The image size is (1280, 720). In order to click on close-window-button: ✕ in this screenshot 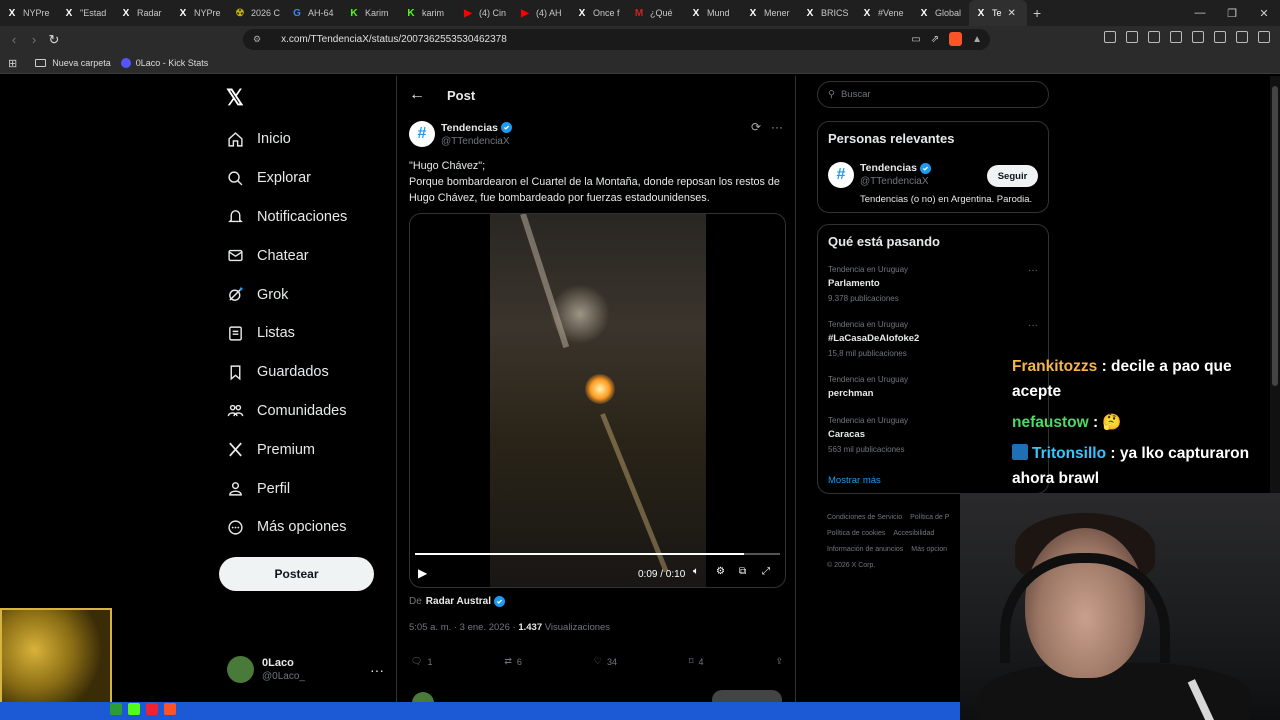, I will do `click(1264, 13)`.